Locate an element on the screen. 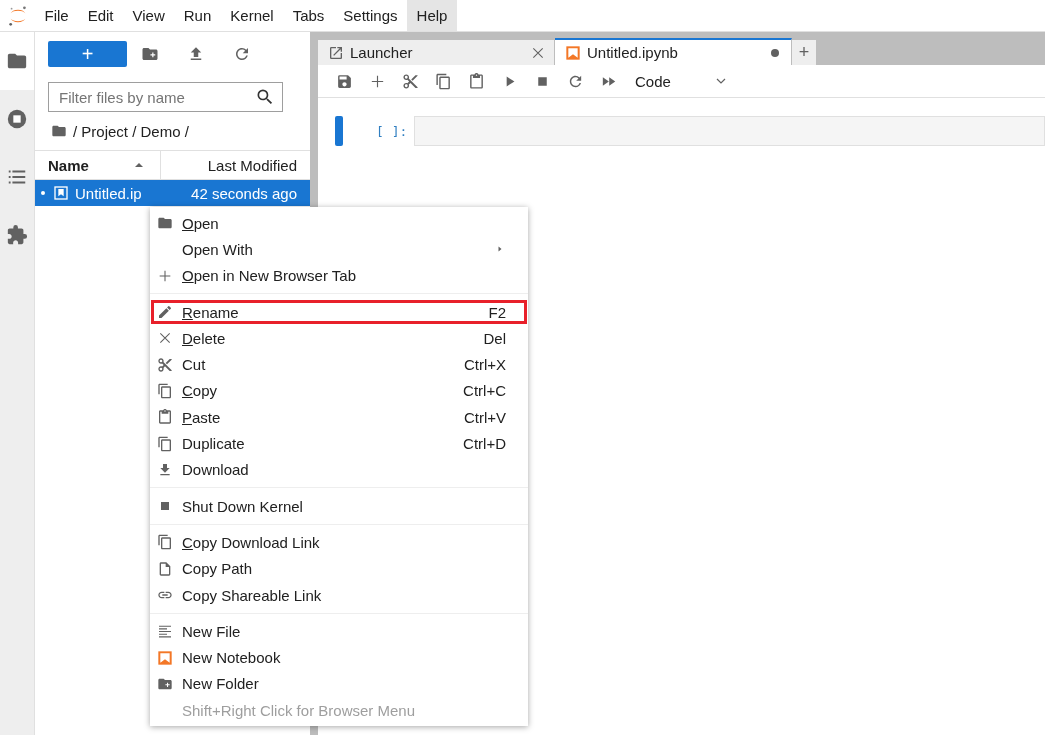  document-tab: Launcher is located at coordinates (436, 52).